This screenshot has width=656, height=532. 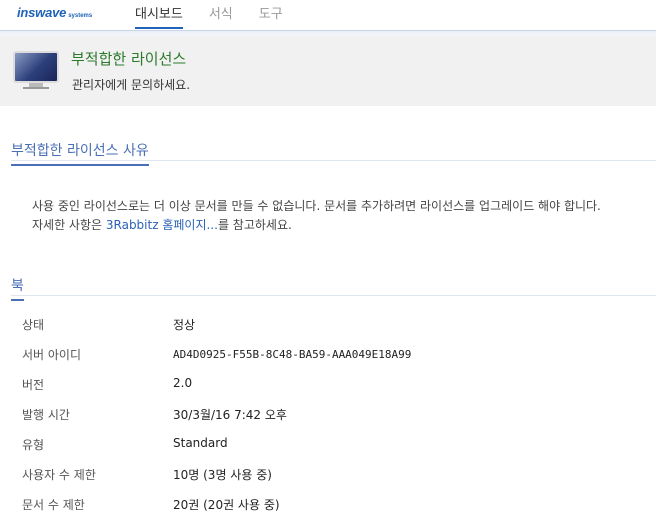 I want to click on info-row-status: 상태 정상, so click(x=328, y=331).